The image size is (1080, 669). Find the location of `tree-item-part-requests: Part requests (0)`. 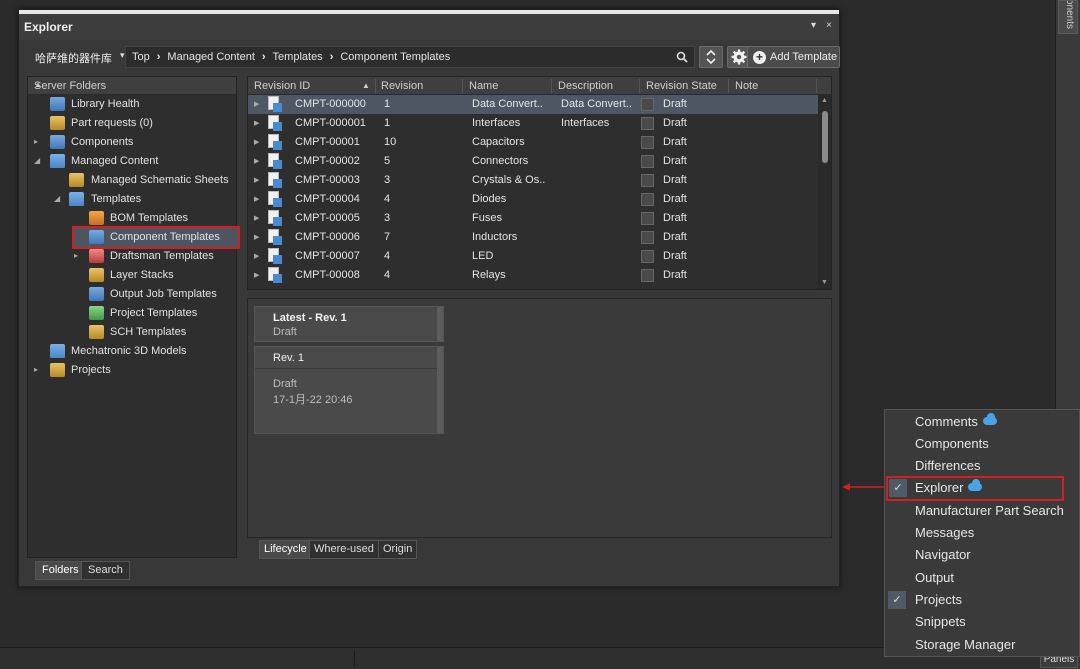

tree-item-part-requests: Part requests (0) is located at coordinates (131, 123).